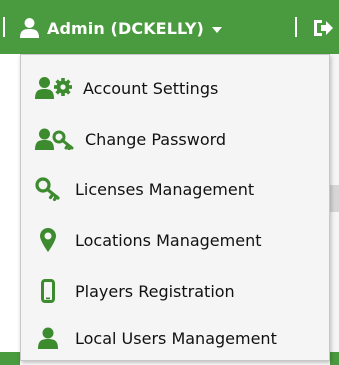 The height and width of the screenshot is (365, 339). I want to click on user-key-icon, so click(53, 139).